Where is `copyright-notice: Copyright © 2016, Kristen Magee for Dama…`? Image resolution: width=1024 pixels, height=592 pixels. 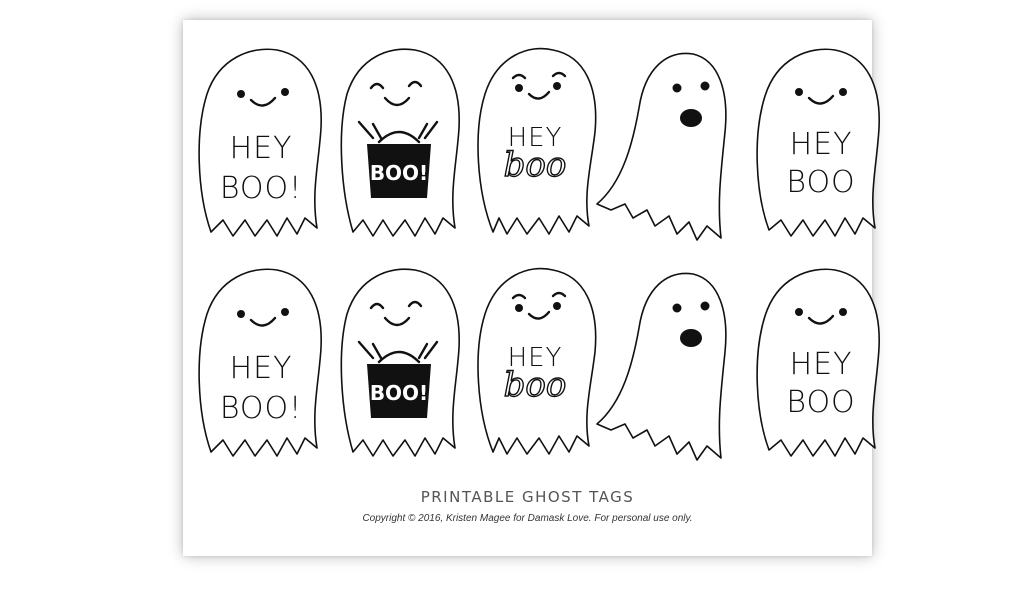 copyright-notice: Copyright © 2016, Kristen Magee for Dama… is located at coordinates (527, 518).